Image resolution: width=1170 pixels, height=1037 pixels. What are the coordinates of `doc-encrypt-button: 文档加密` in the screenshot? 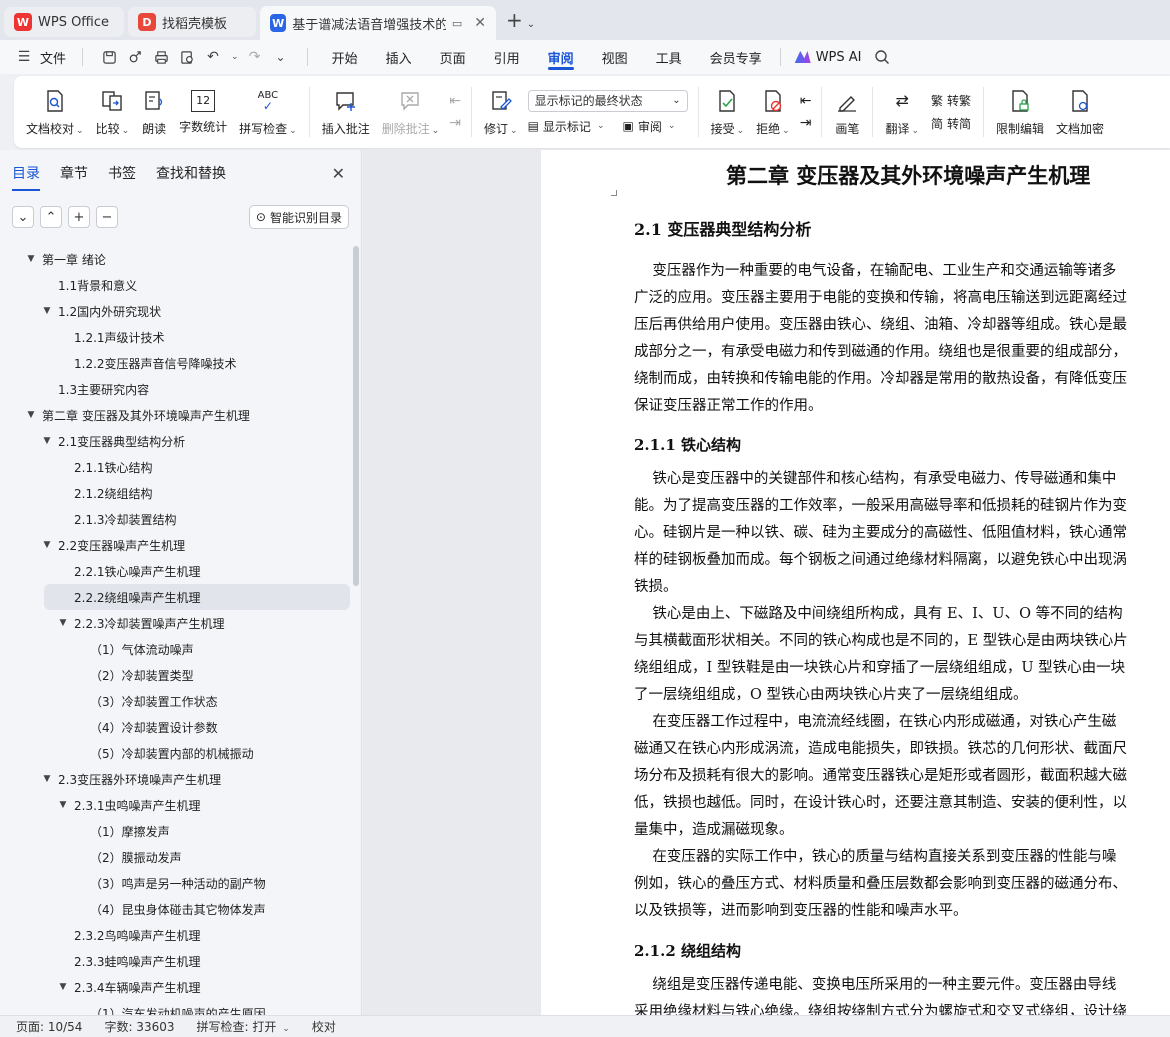 It's located at (1080, 112).